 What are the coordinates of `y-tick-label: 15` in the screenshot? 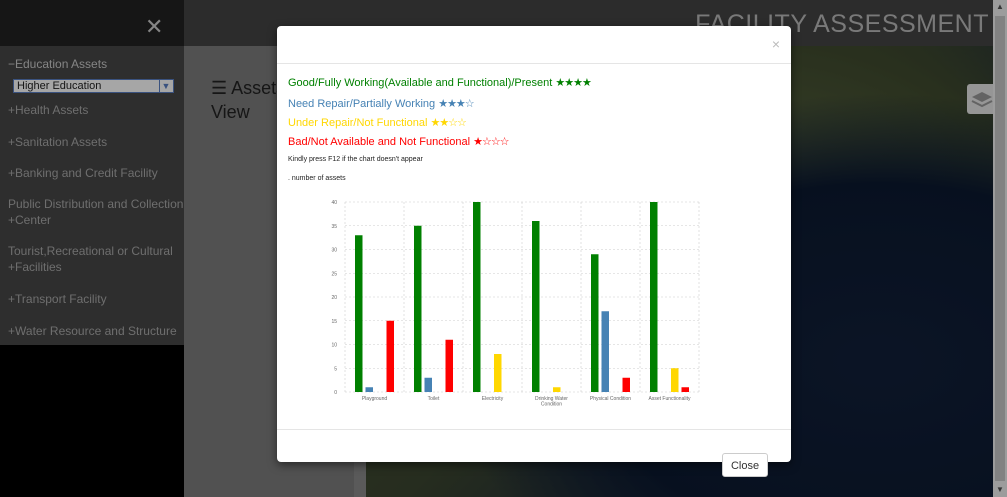 It's located at (334, 322).